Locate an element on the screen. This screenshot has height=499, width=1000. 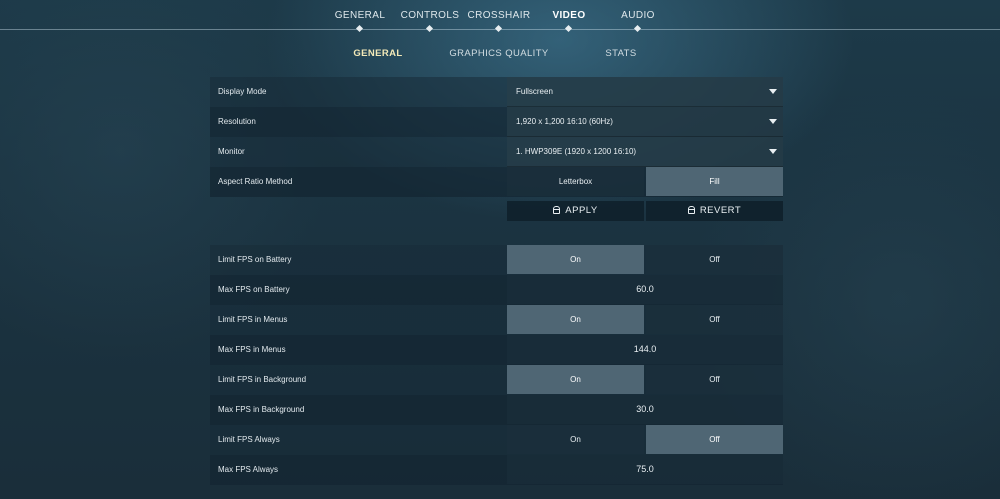
resolution-row: Resolution 1,920 x 1,200 16:10 (60Hz) is located at coordinates (496, 122).